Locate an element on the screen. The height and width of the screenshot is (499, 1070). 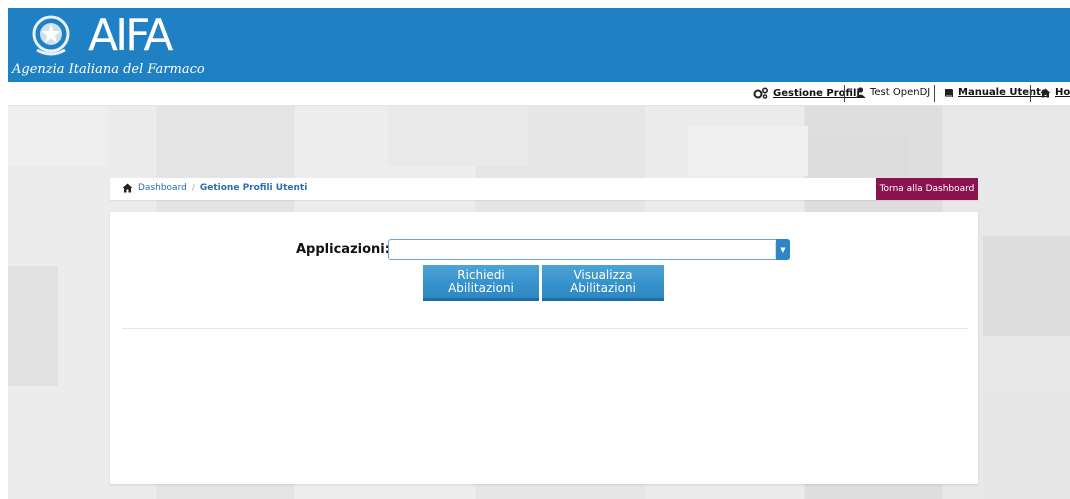
visualizza-label-line2: Abilitazioni is located at coordinates (603, 287).